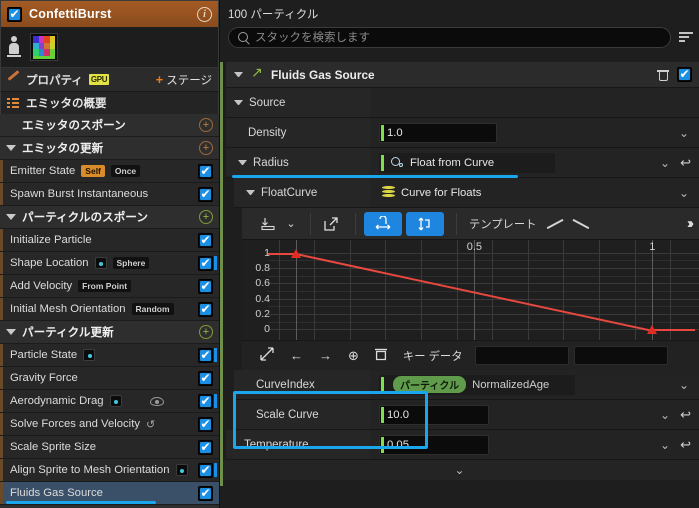  I want to click on key-time-input, so click(521, 355).